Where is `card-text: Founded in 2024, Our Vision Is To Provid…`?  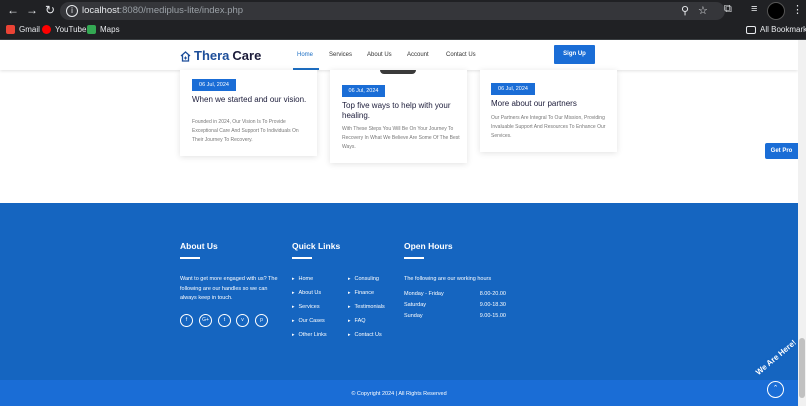
card-text: Founded in 2024, Our Vision Is To Provid… is located at coordinates (245, 131).